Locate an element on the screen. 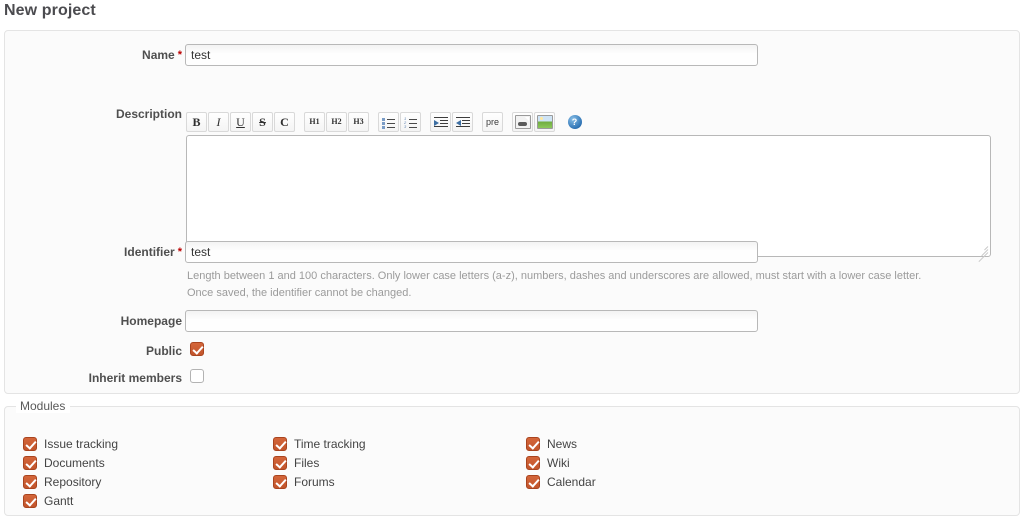 Image resolution: width=1024 pixels, height=520 pixels. ordered-list-button: 123 is located at coordinates (410, 122).